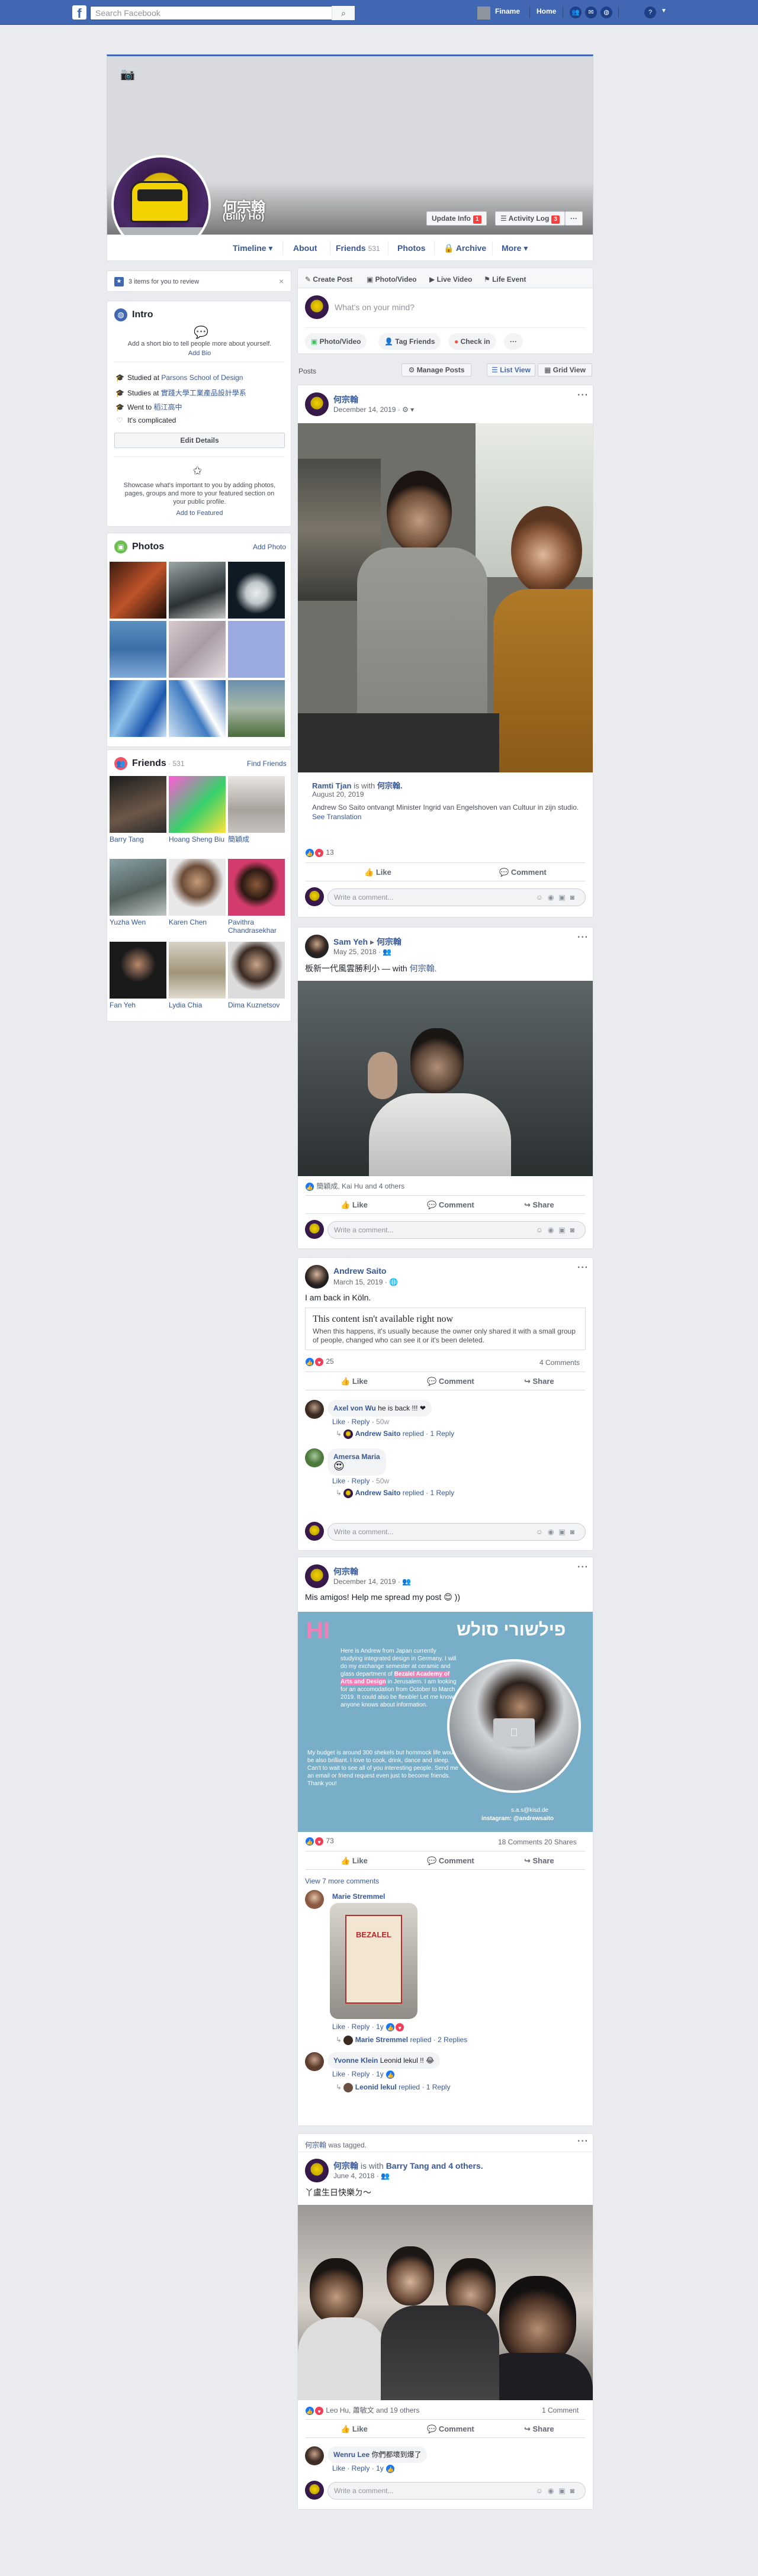  What do you see at coordinates (365, 1282) in the screenshot?
I see `post-date: March 15, 2019 · 🌐` at bounding box center [365, 1282].